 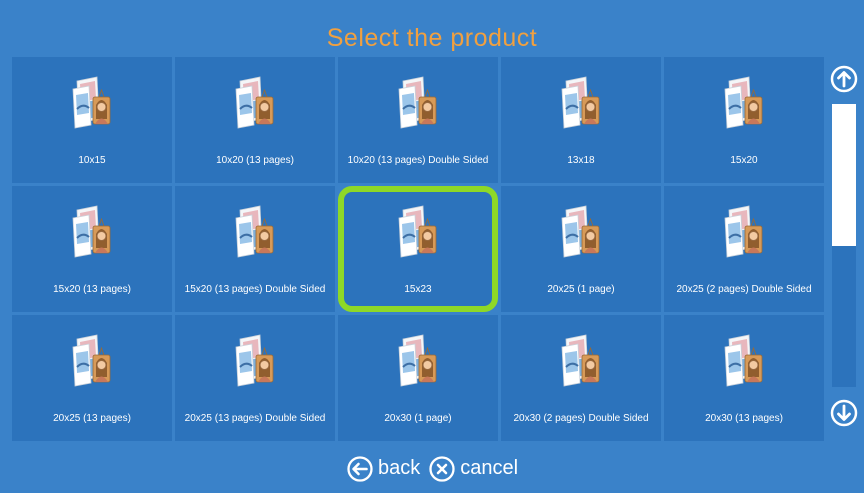 What do you see at coordinates (255, 289) in the screenshot?
I see `product-label: 15x20 (13 pages) Double Sided` at bounding box center [255, 289].